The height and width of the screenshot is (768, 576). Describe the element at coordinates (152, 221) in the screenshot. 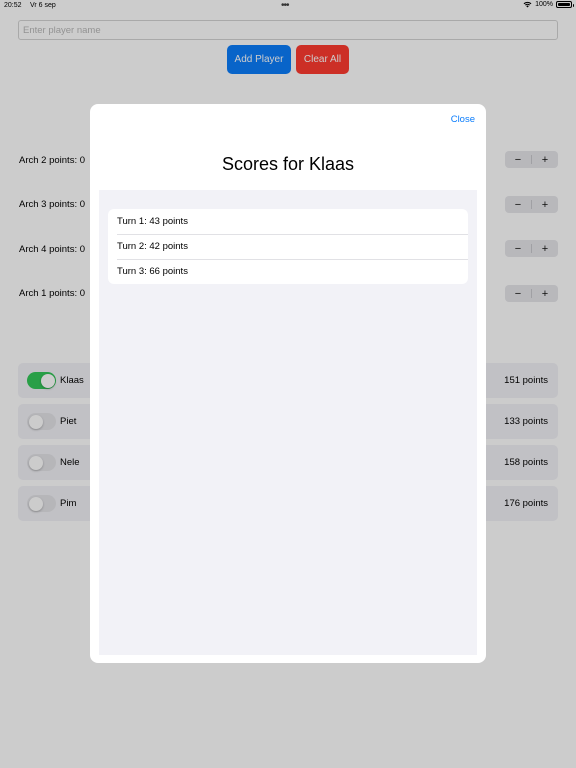

I see `turn-row: Turn 1: 43 points` at that location.